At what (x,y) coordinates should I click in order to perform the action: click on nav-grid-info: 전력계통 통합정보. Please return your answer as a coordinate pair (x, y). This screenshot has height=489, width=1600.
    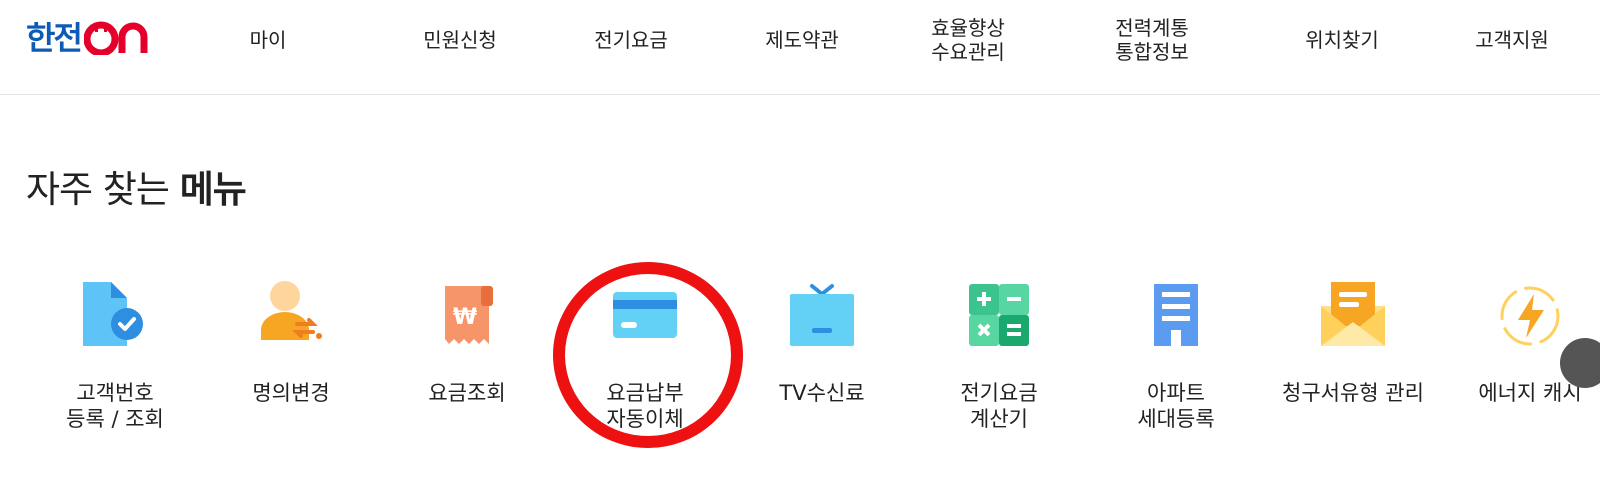
    Looking at the image, I should click on (1152, 40).